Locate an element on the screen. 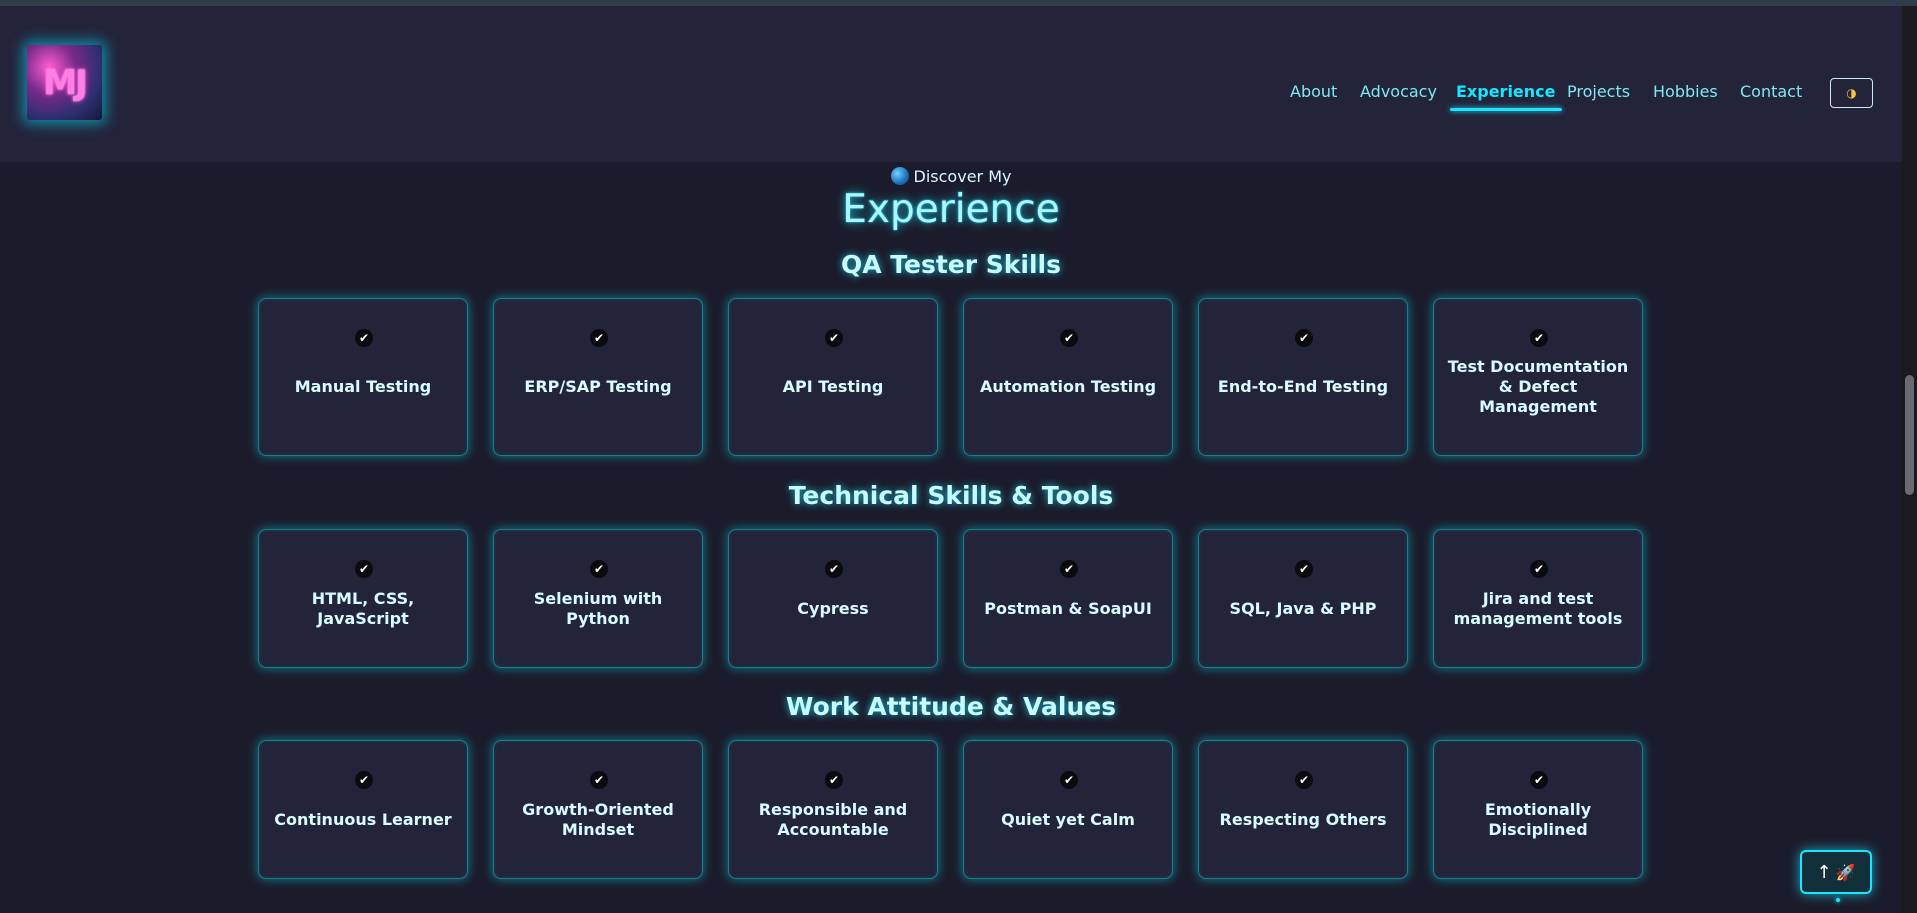 This screenshot has width=1917, height=913. skill-card-label: SQL, Java & PHP is located at coordinates (1303, 608).